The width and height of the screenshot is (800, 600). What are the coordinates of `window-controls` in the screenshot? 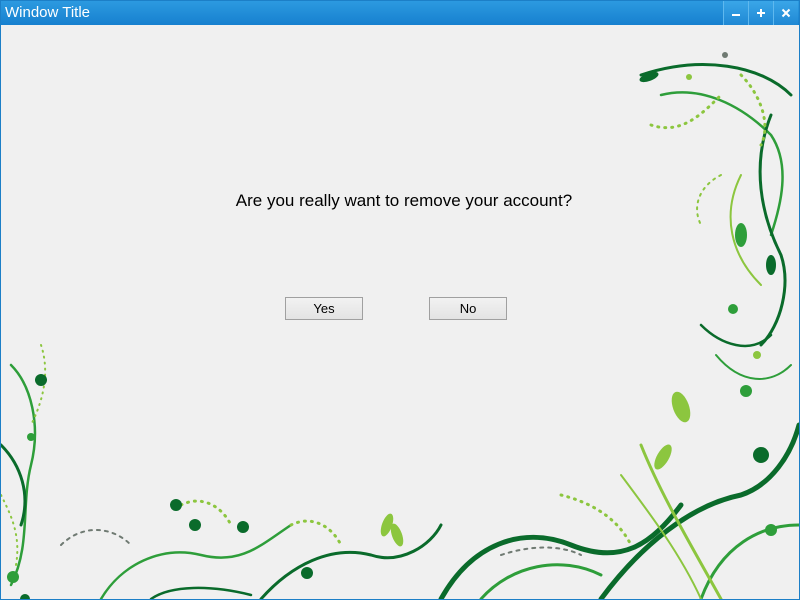 It's located at (760, 13).